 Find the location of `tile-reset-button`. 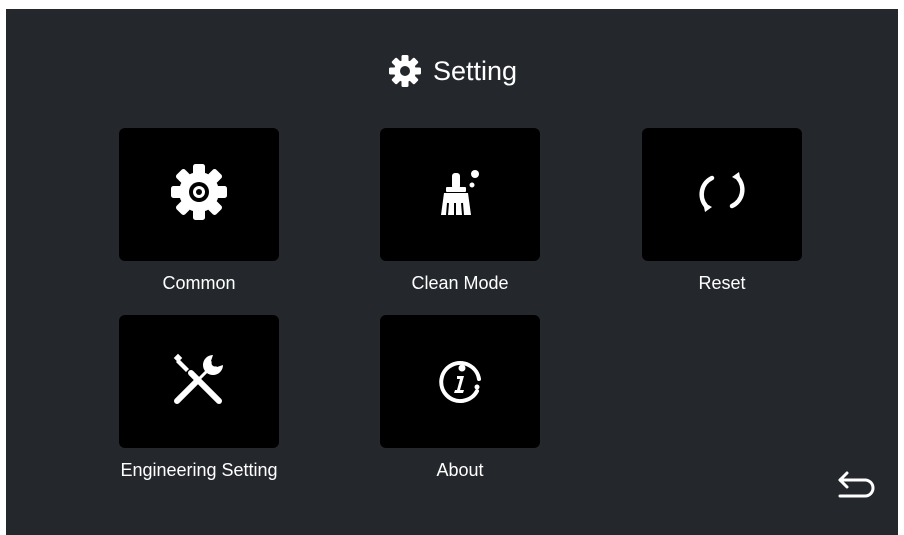

tile-reset-button is located at coordinates (722, 194).